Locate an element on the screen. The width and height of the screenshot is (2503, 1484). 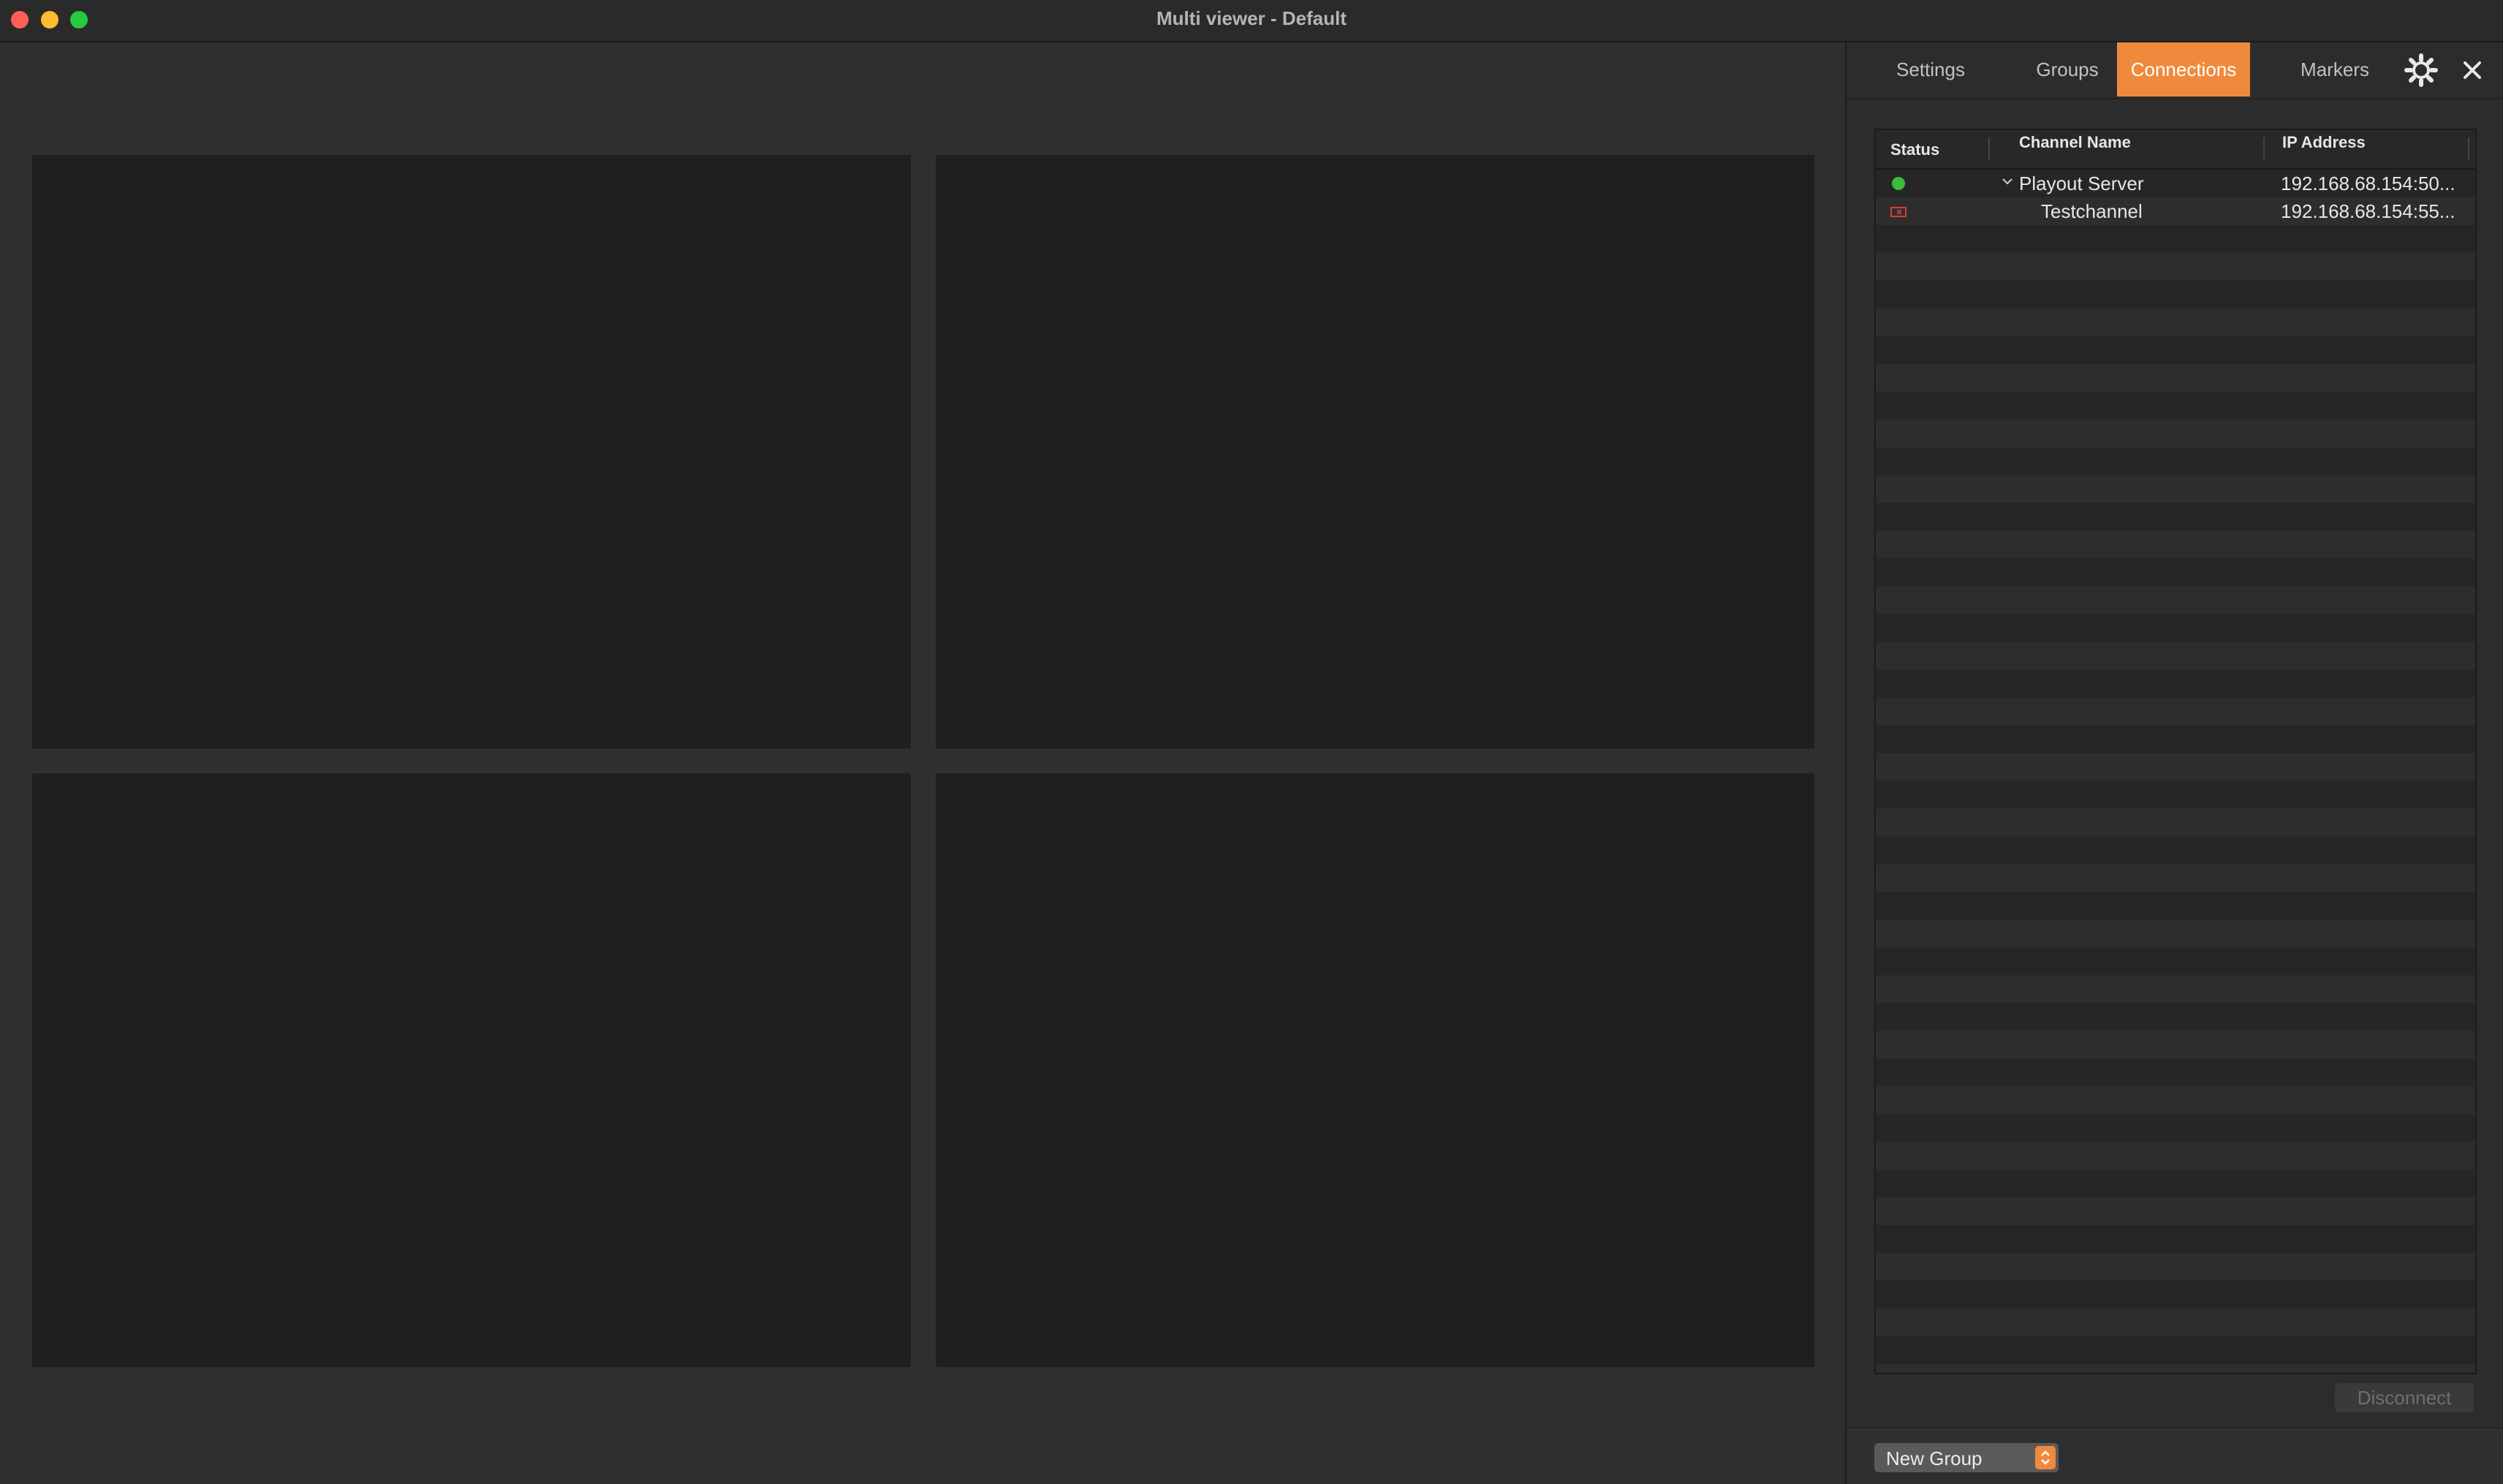
title-bar: Multi viewer - Default is located at coordinates (1251, 21).